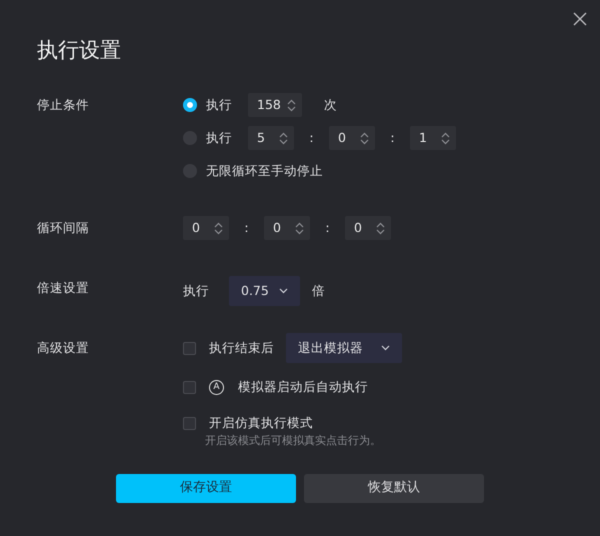 The width and height of the screenshot is (600, 536). I want to click on dialog-title: 执行设置, so click(79, 51).